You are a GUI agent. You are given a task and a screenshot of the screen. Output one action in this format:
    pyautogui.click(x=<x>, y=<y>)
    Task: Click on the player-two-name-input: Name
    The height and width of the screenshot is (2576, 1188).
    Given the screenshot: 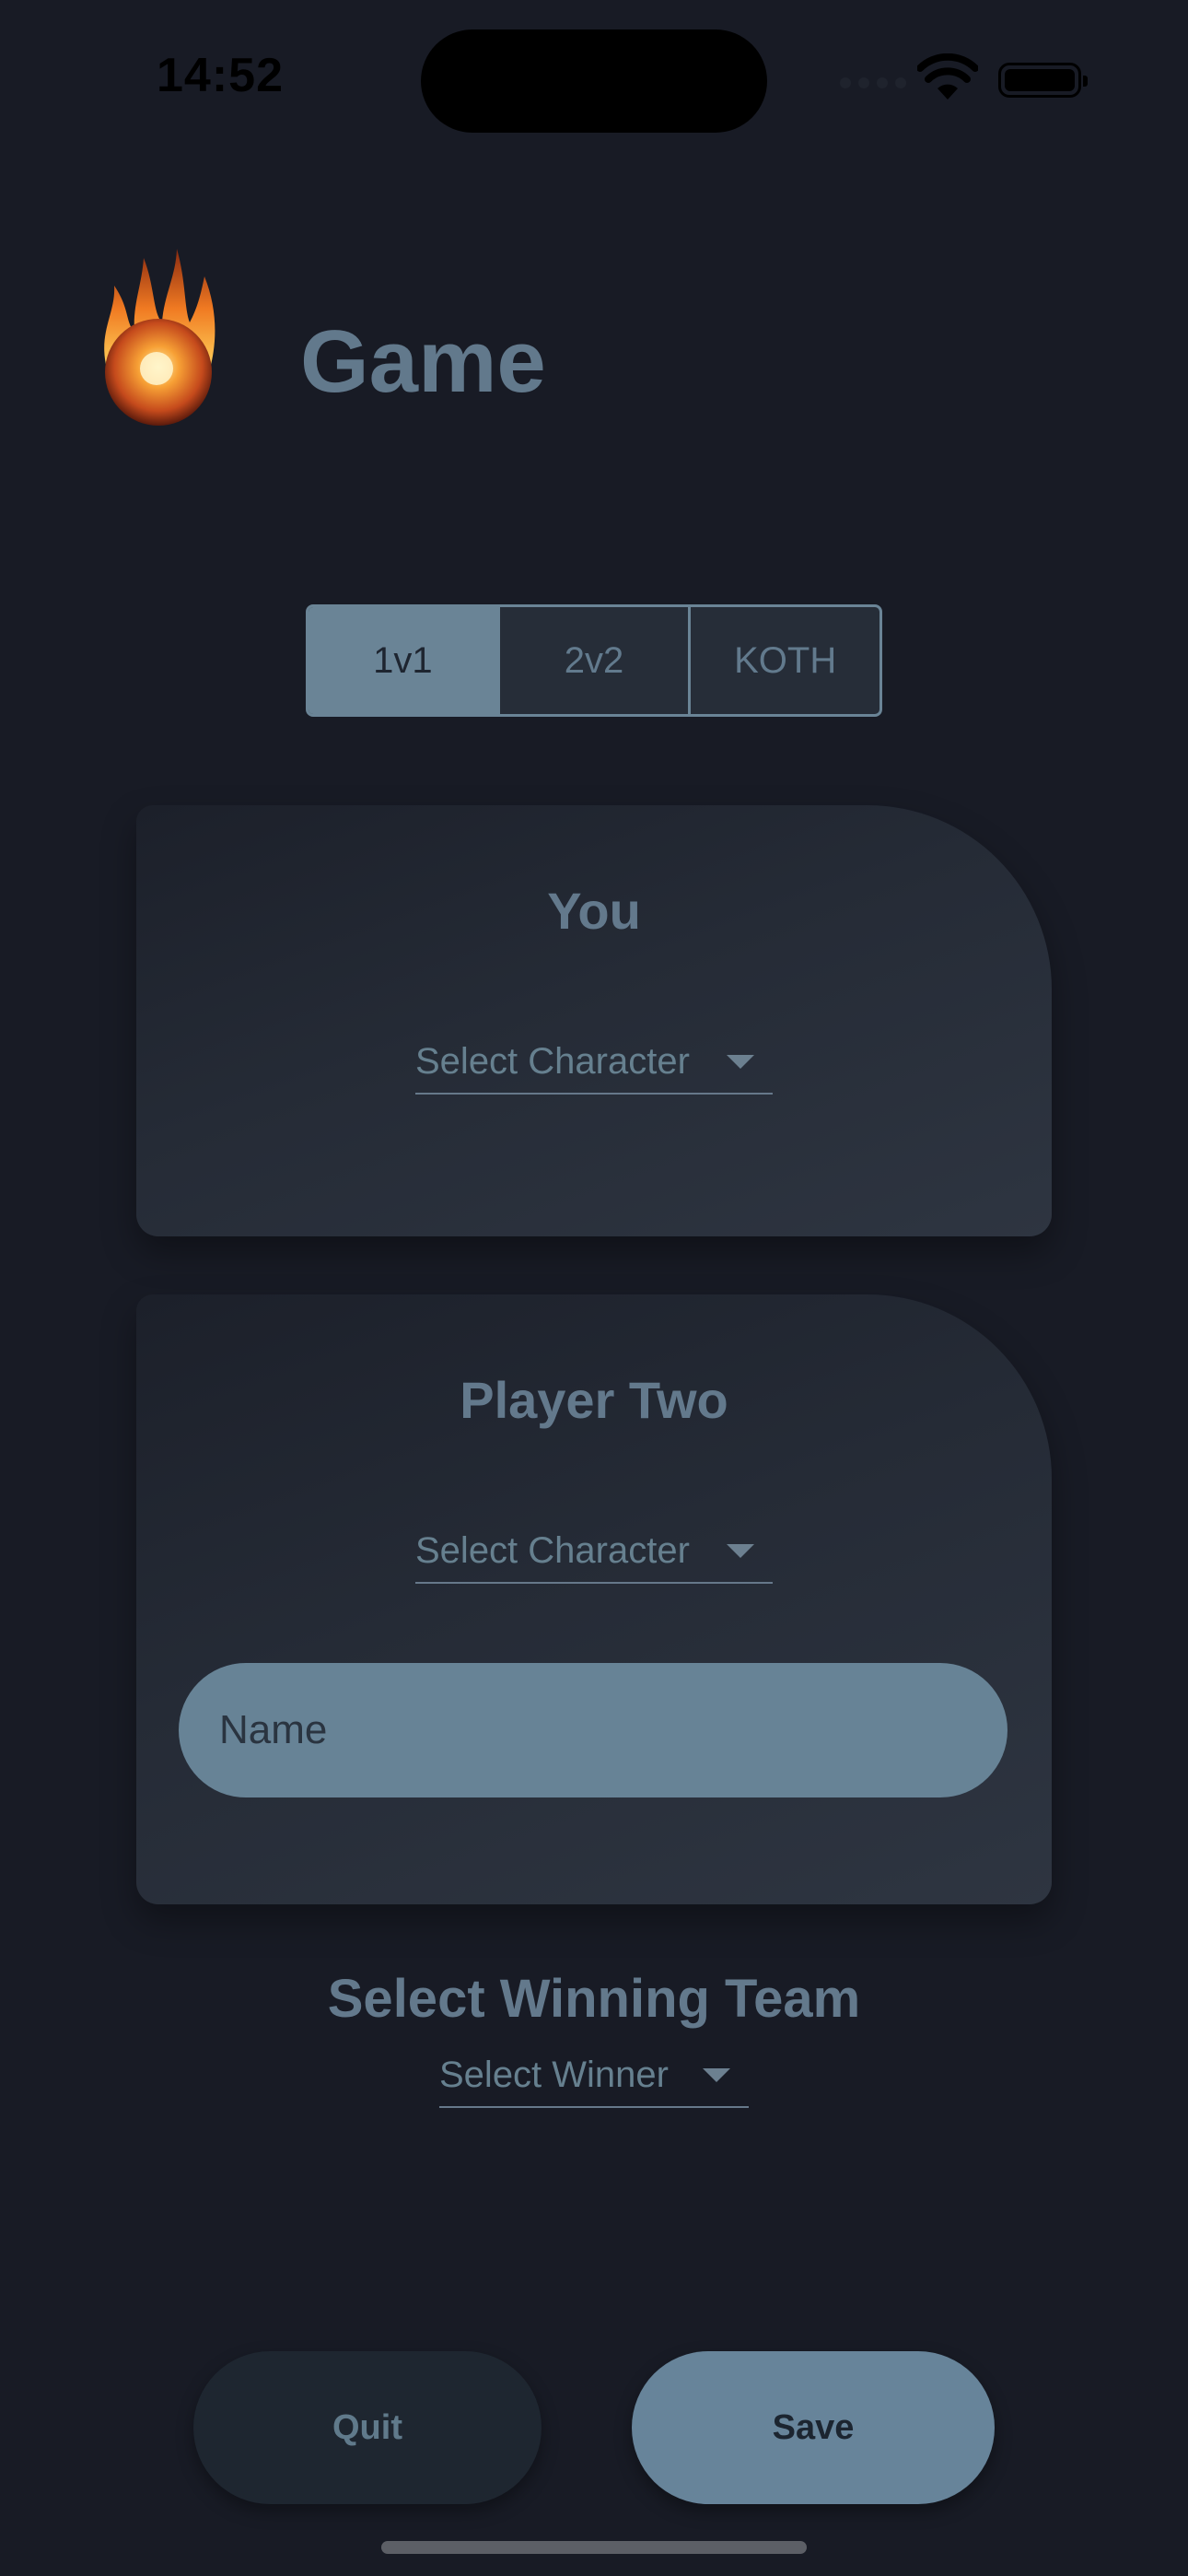 What is the action you would take?
    pyautogui.click(x=593, y=1730)
    